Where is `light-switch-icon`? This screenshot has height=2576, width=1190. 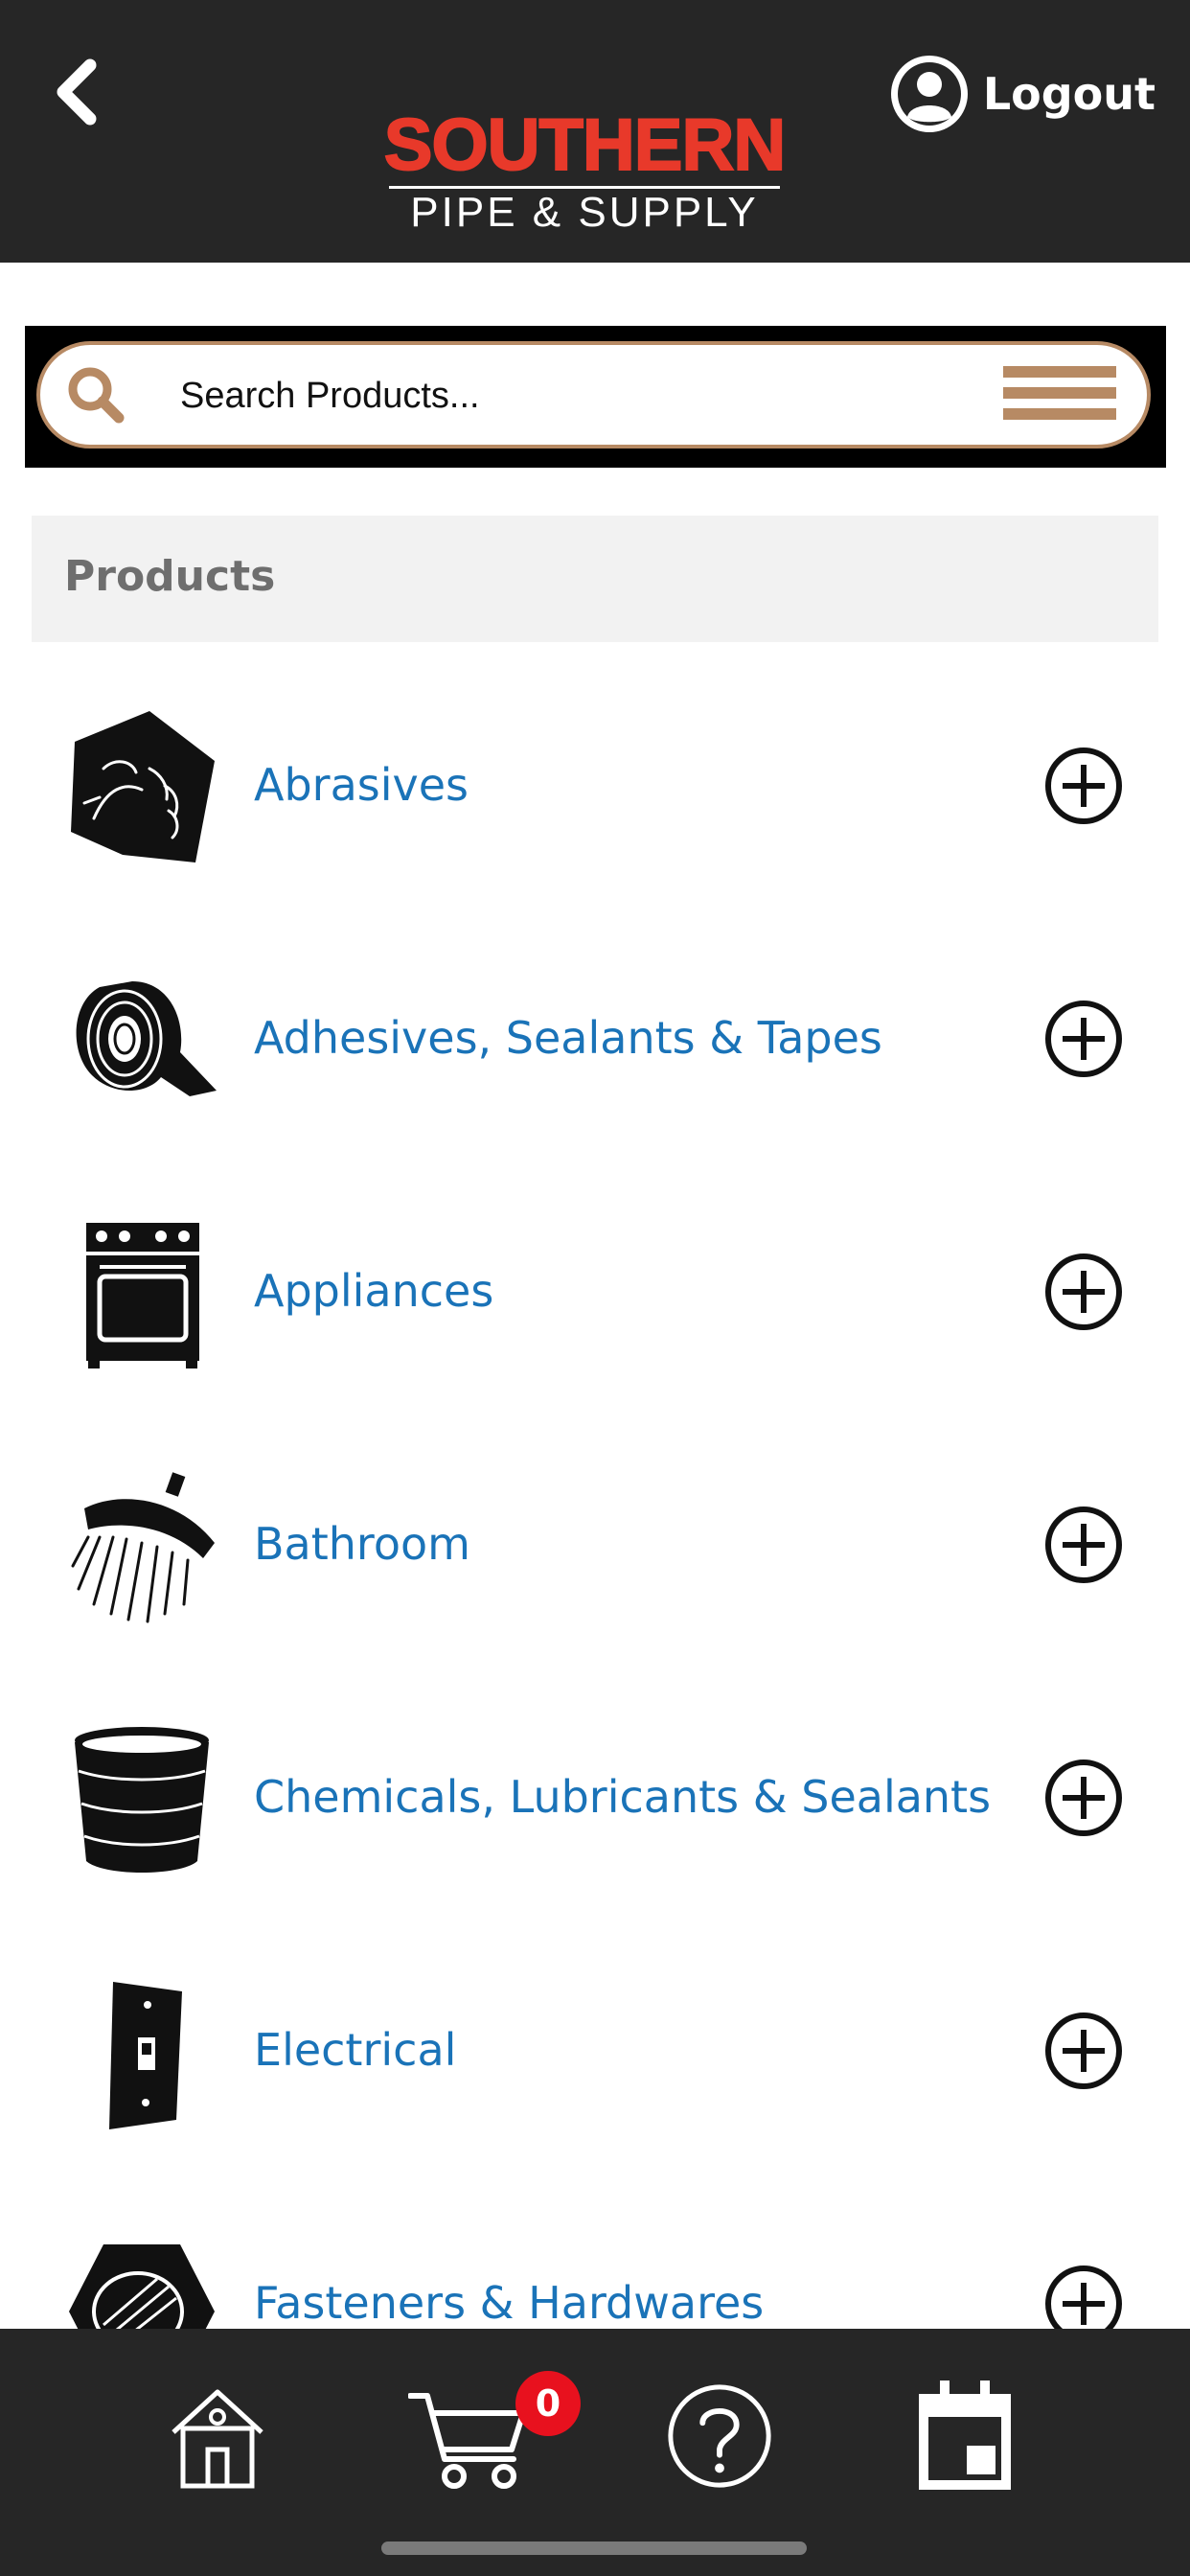
light-switch-icon is located at coordinates (146, 2055).